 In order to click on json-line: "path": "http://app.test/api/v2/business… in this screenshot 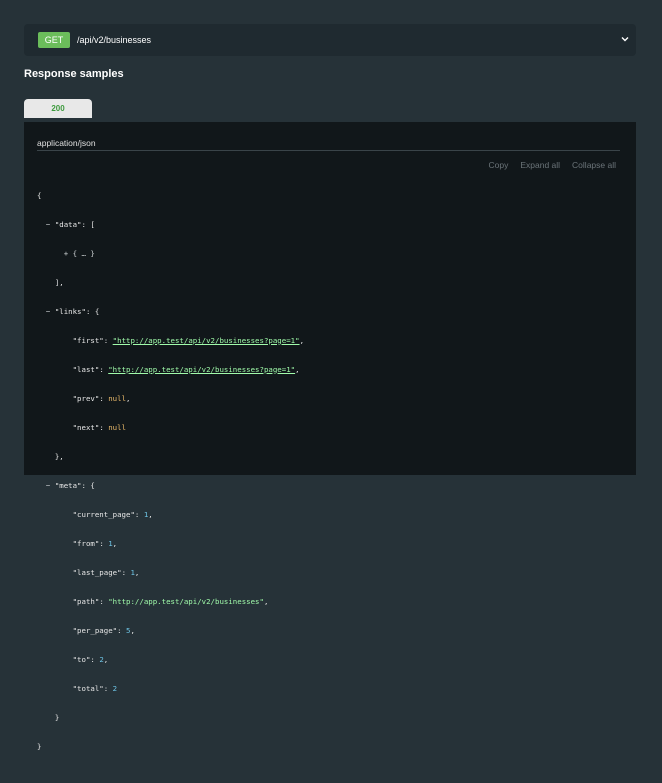, I will do `click(170, 601)`.